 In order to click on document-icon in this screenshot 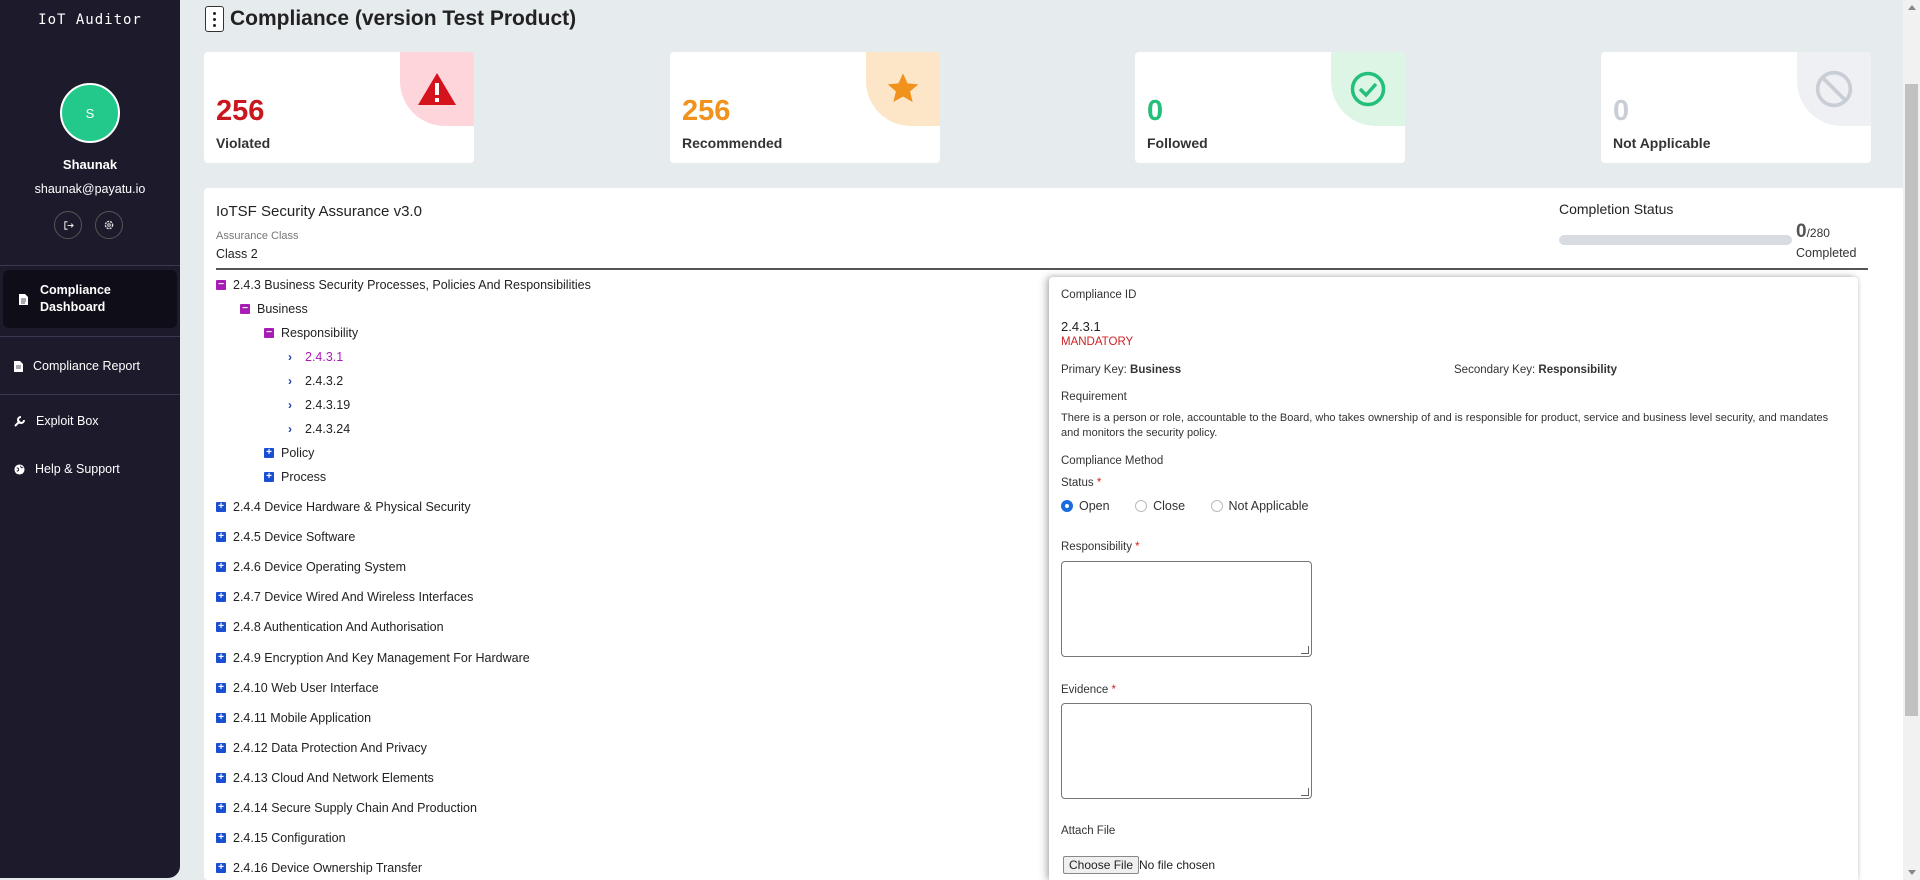, I will do `click(23, 299)`.